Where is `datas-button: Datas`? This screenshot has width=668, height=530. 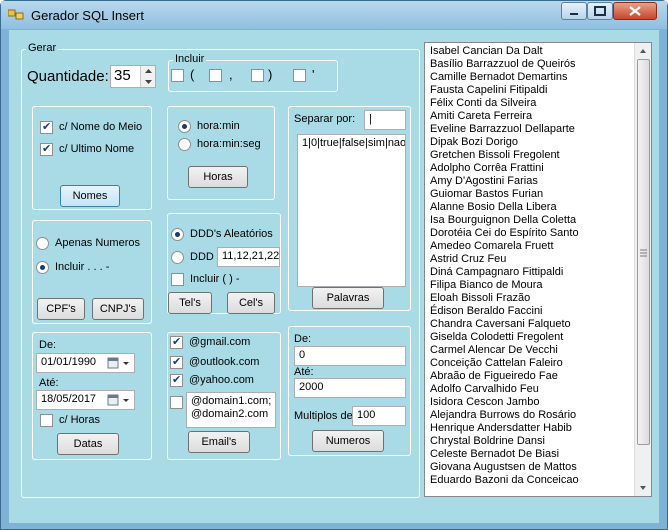 datas-button: Datas is located at coordinates (88, 444).